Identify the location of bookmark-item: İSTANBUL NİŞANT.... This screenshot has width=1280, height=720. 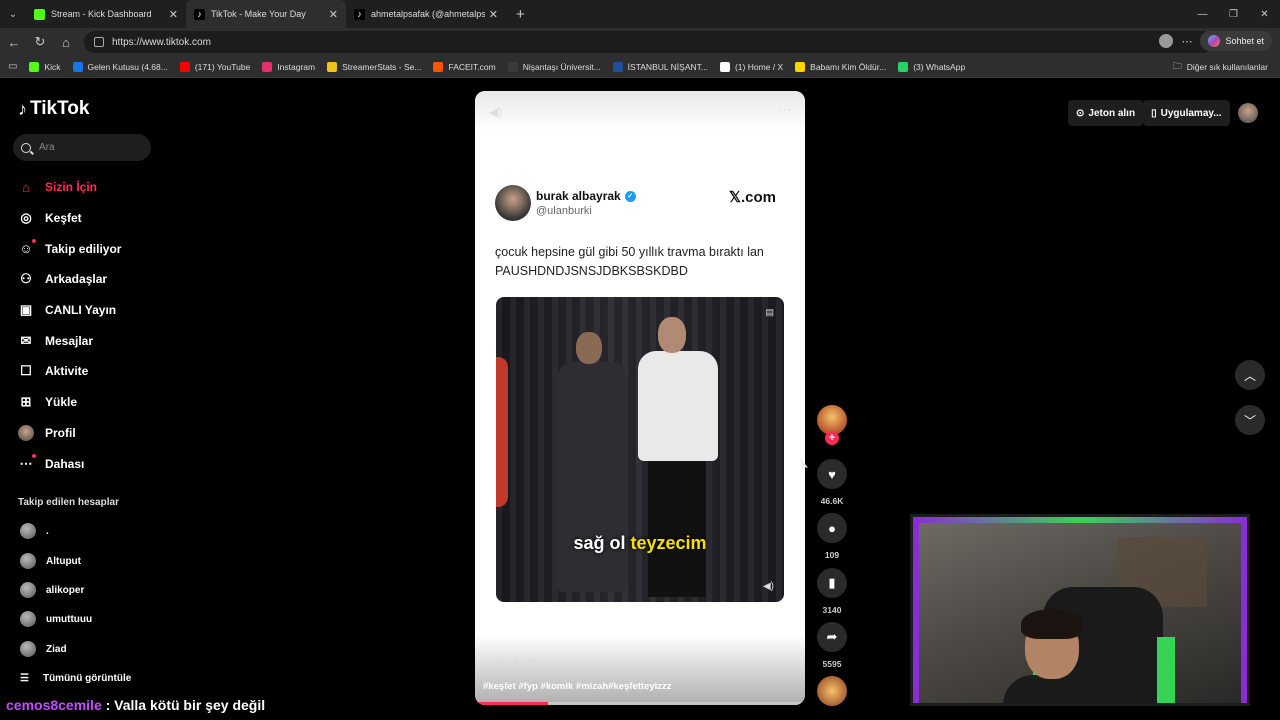
(660, 66).